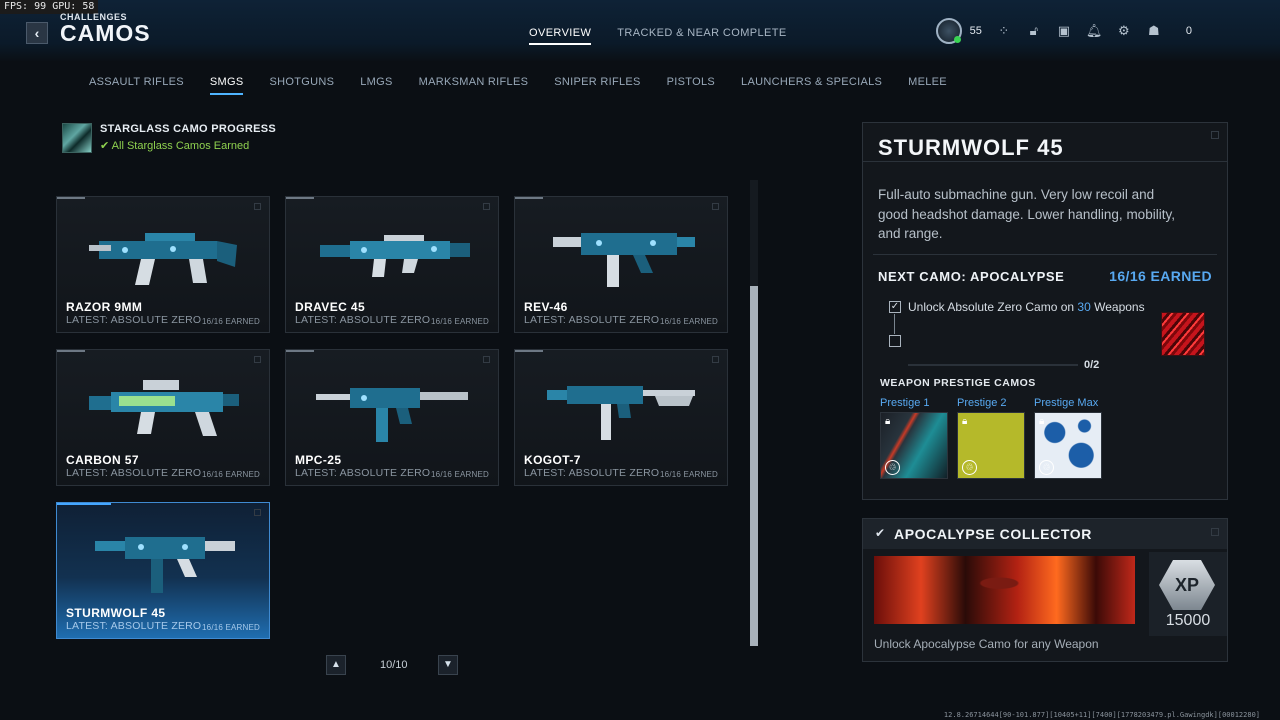 The image size is (1280, 720). Describe the element at coordinates (1004, 590) in the screenshot. I see `collector-artwork` at that location.